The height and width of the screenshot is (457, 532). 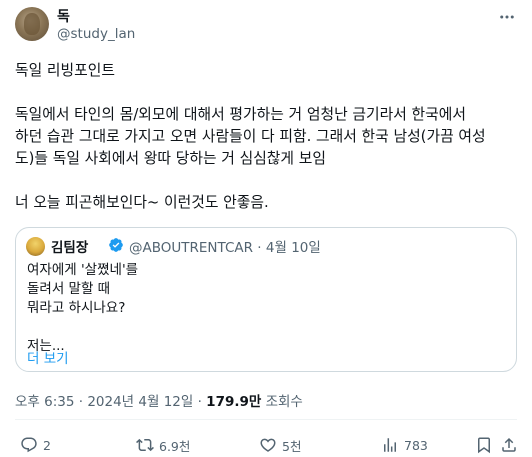 What do you see at coordinates (116, 245) in the screenshot?
I see `verified-badge-icon` at bounding box center [116, 245].